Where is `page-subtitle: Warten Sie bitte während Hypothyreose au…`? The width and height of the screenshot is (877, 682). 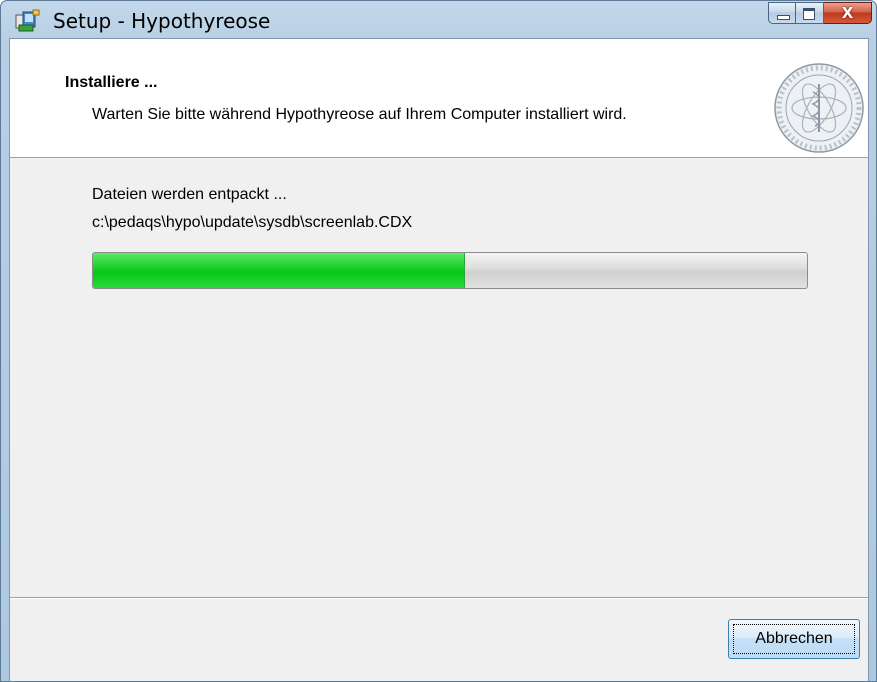
page-subtitle: Warten Sie bitte während Hypothyreose au… is located at coordinates (359, 114).